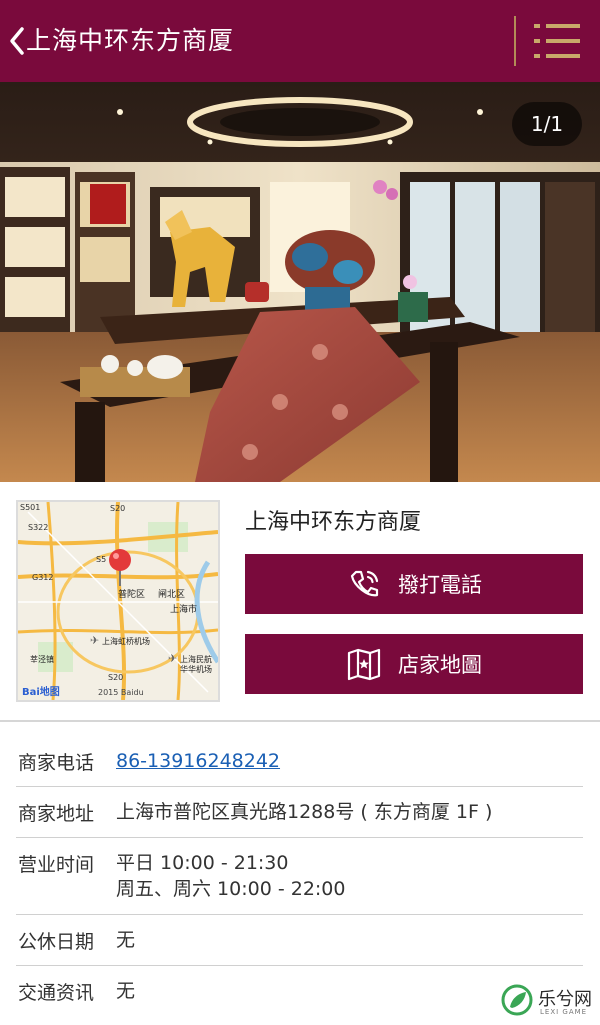 The image size is (600, 1025). What do you see at coordinates (558, 41) in the screenshot?
I see `menu-button` at bounding box center [558, 41].